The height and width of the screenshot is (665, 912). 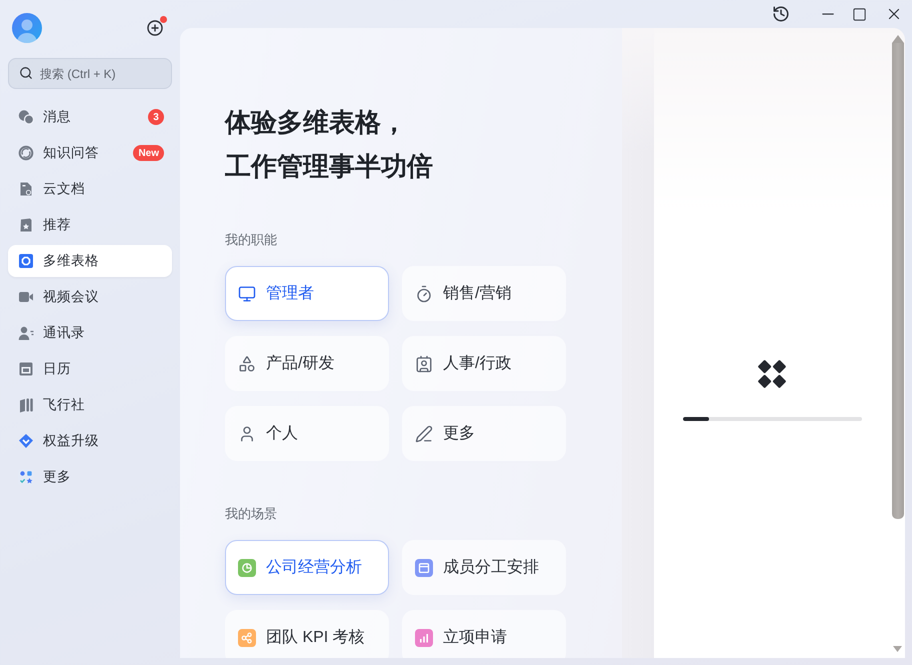 What do you see at coordinates (26, 117) in the screenshot?
I see `chat-bubbles-icon` at bounding box center [26, 117].